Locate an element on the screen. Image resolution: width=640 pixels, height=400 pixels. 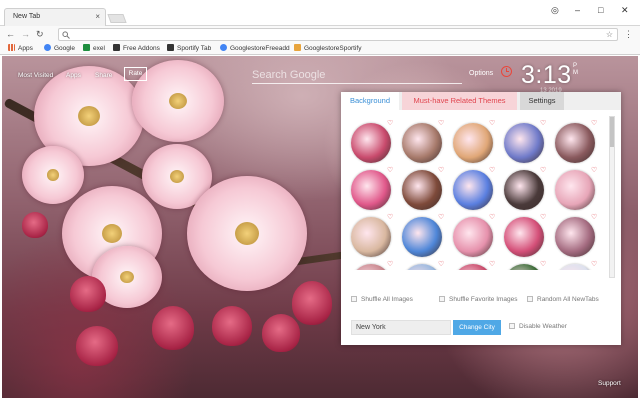
clock-time: 3:13 is located at coordinates (546, 75).